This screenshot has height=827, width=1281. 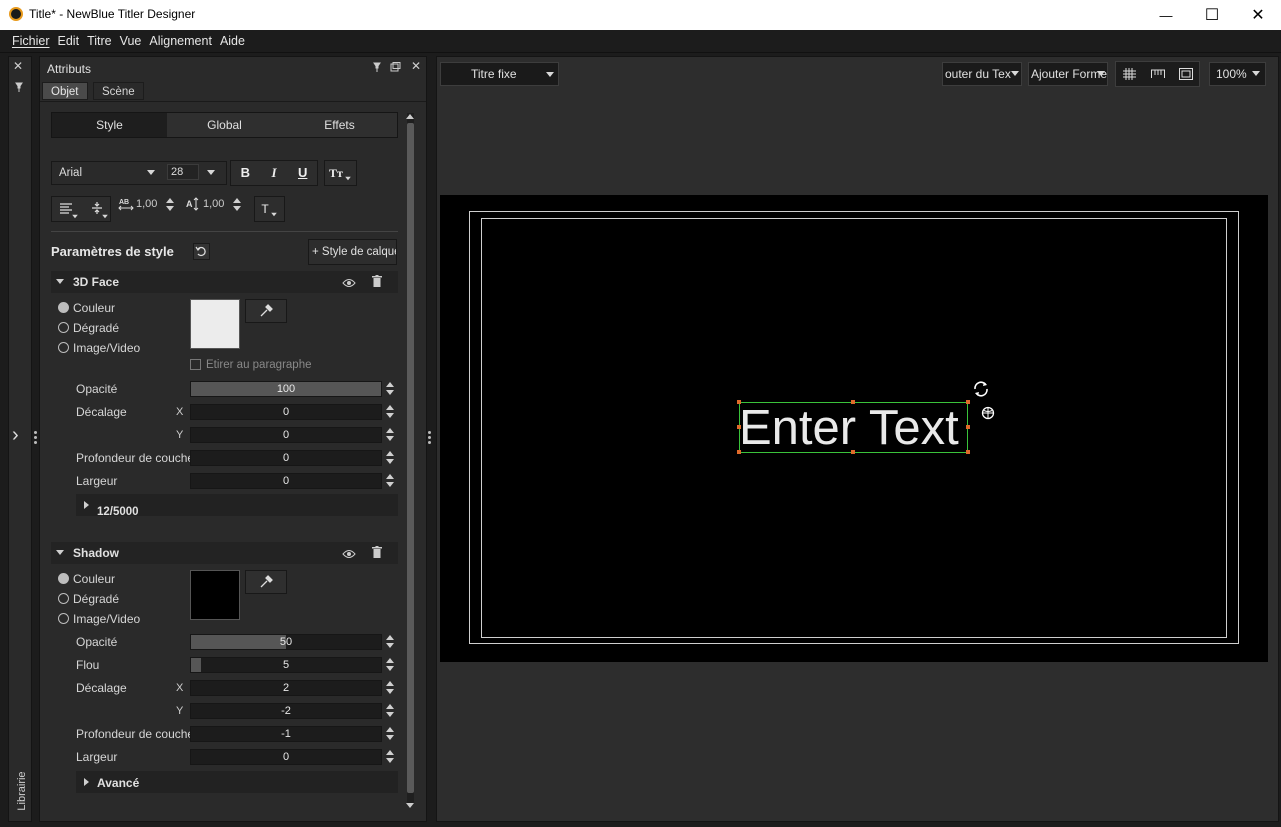 I want to click on library-label: Librairie, so click(x=22, y=791).